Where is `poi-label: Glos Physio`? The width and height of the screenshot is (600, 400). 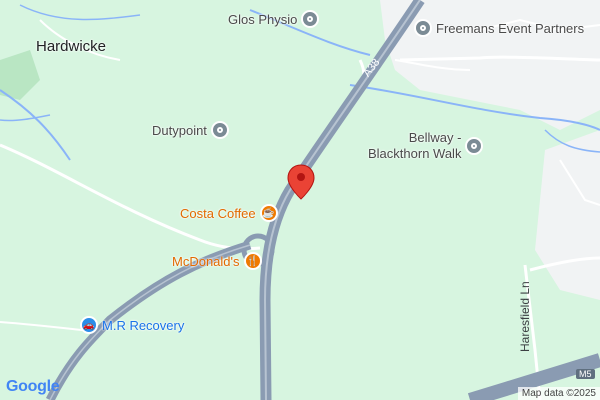 poi-label: Glos Physio is located at coordinates (263, 19).